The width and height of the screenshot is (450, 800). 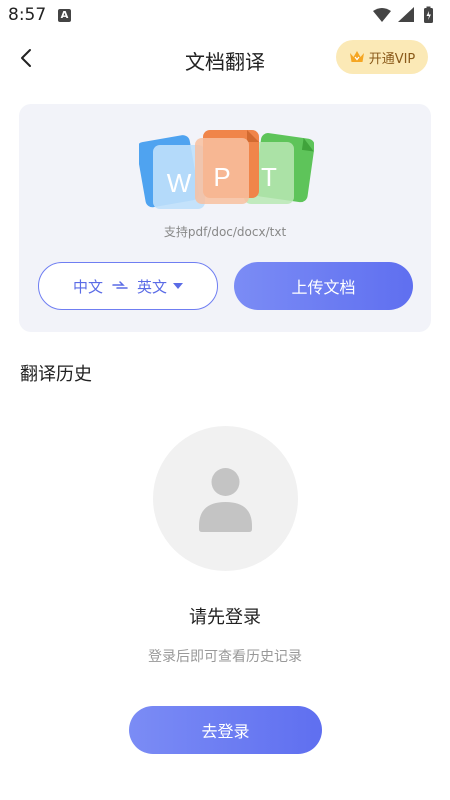 What do you see at coordinates (179, 183) in the screenshot?
I see `doc-letter-w: W` at bounding box center [179, 183].